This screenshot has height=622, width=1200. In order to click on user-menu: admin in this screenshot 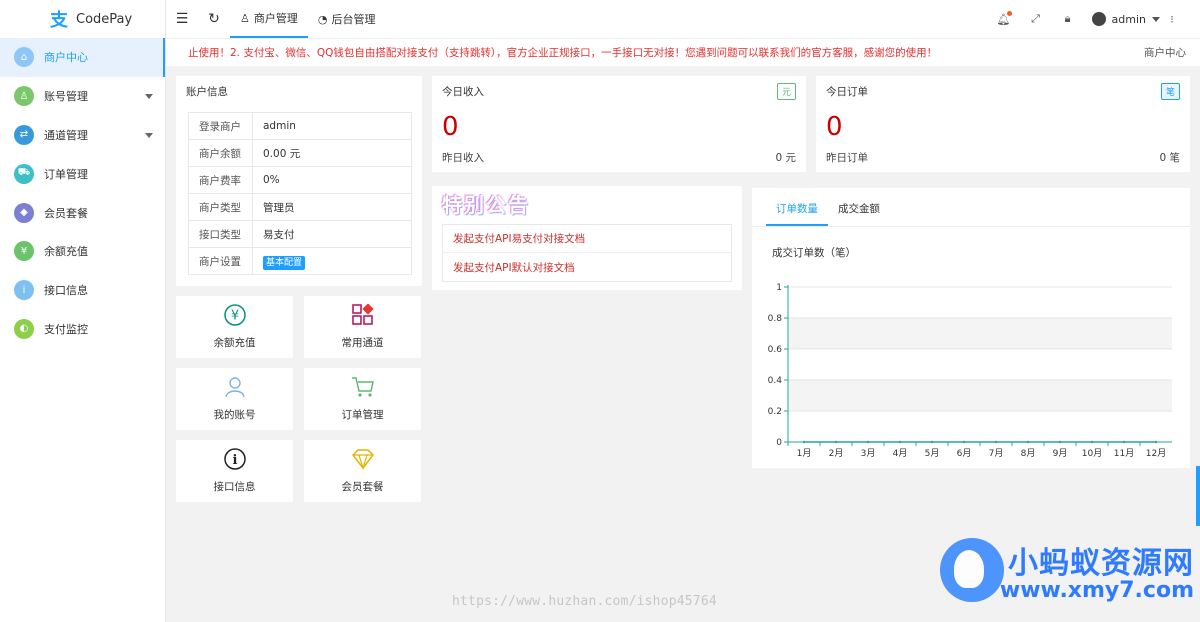, I will do `click(1125, 19)`.